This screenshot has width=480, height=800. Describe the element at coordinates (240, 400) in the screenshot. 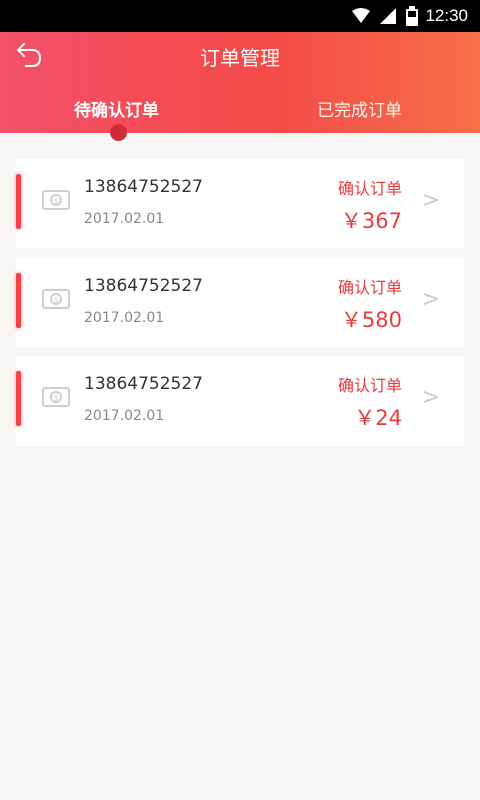

I see `order-card: $ 13864752527 2017.02.01 确认订单 ￥24 >` at that location.